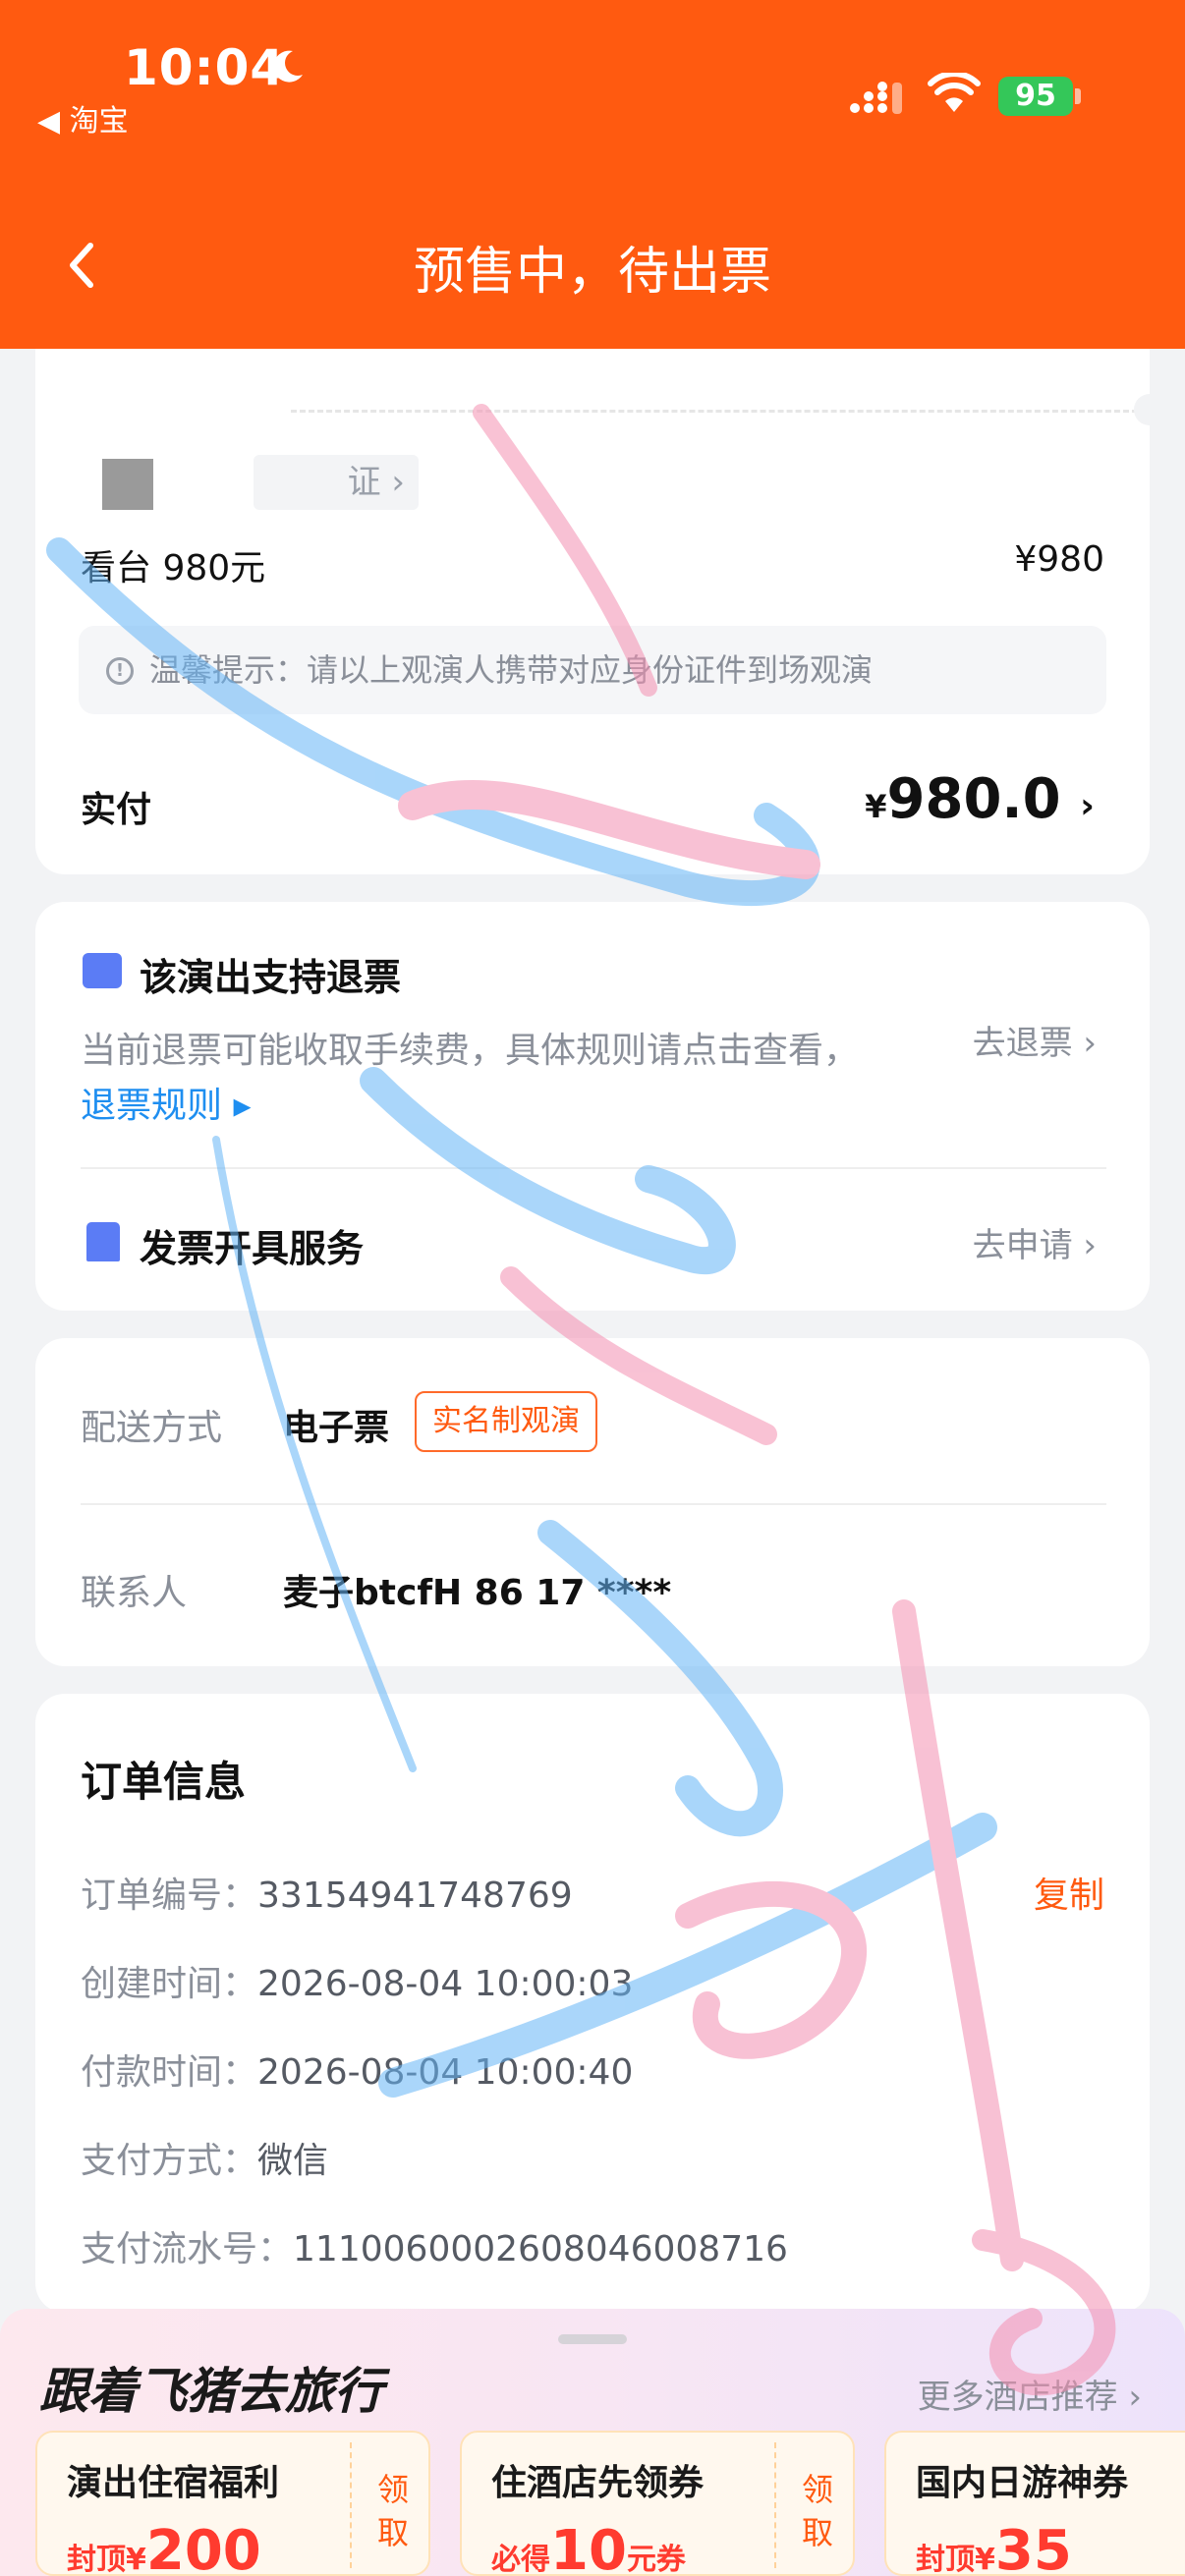 The image size is (1185, 2576). What do you see at coordinates (1030, 2394) in the screenshot?
I see `more-hotels-link: 更多酒店推荐 ›` at bounding box center [1030, 2394].